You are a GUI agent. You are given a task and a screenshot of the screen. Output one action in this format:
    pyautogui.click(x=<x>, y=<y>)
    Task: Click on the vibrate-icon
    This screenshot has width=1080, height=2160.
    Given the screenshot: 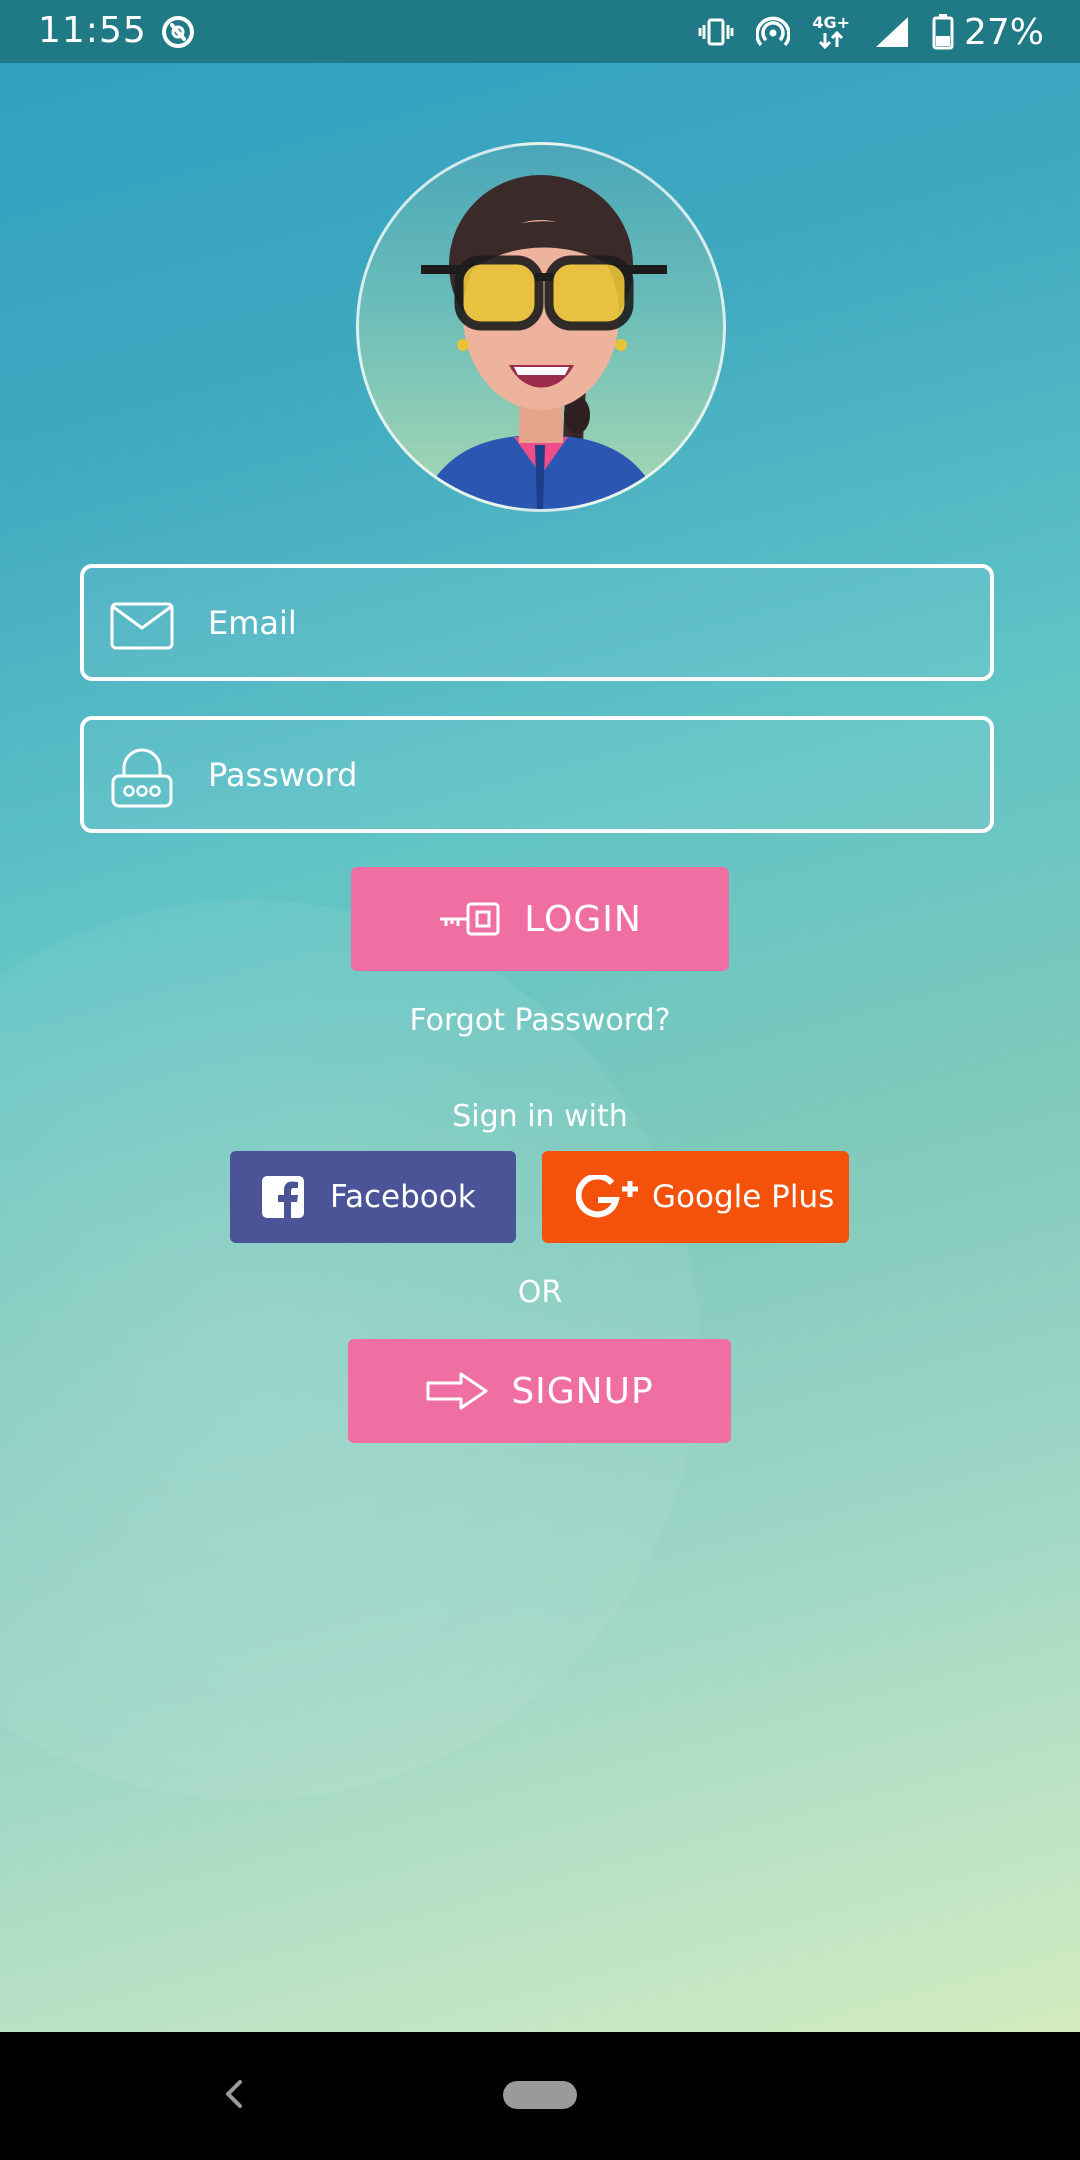 What is the action you would take?
    pyautogui.click(x=716, y=32)
    